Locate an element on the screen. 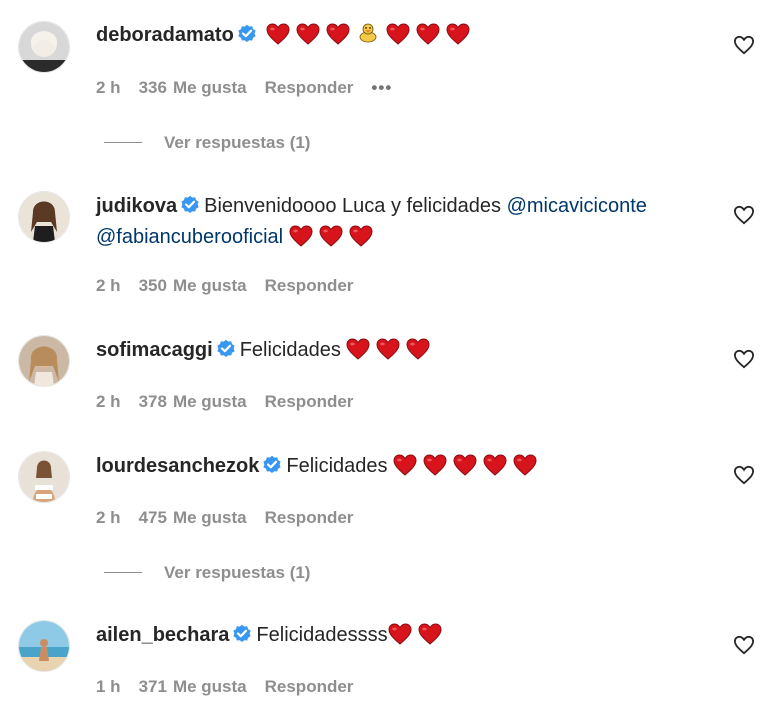  comment-meta: 2 h 350 Me gusta Responder is located at coordinates (233, 286).